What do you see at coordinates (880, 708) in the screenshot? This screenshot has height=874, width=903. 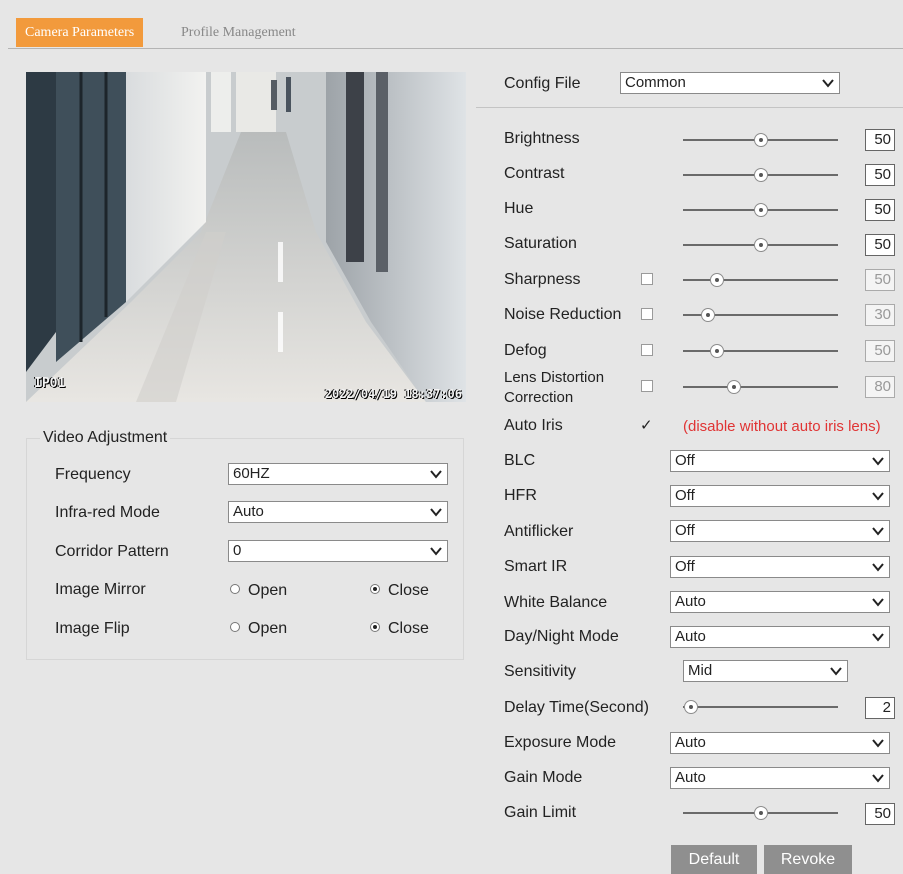 I see `delay-time-value-input: 2` at bounding box center [880, 708].